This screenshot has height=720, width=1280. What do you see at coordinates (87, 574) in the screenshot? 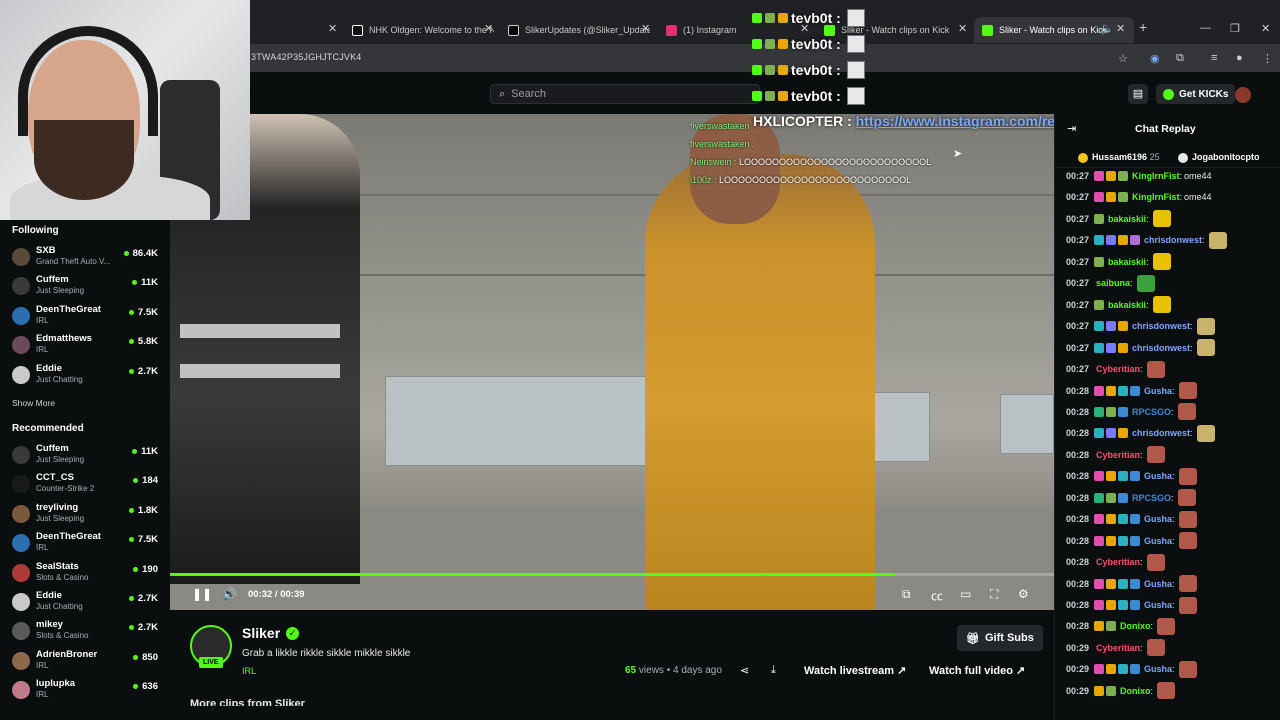
I see `sidebar-channel-item: SealStats Slots & Casino 190` at bounding box center [87, 574].